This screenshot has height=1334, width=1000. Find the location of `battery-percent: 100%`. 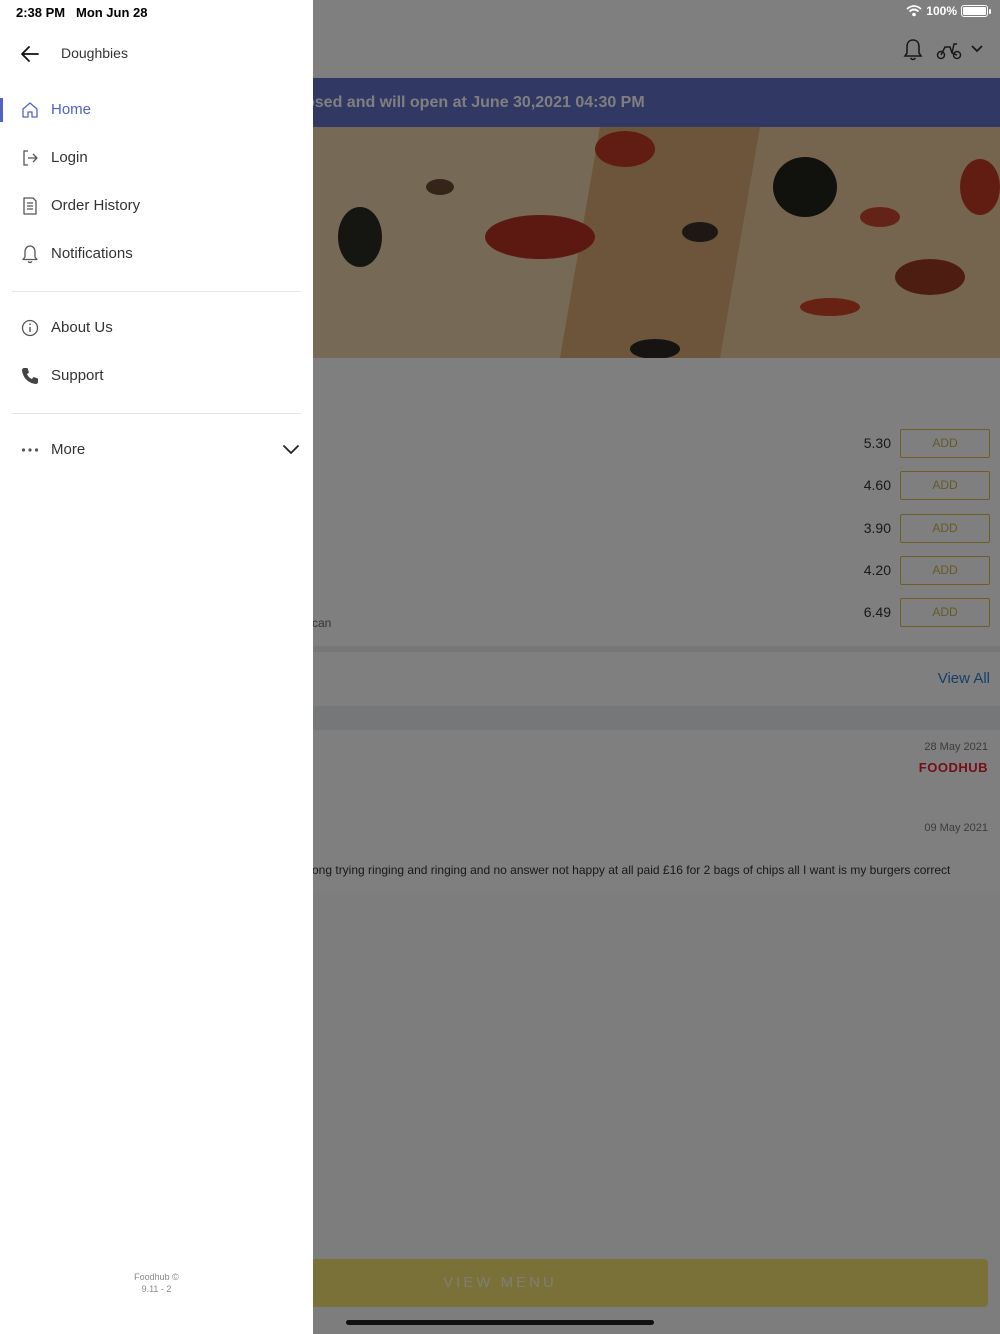

battery-percent: 100% is located at coordinates (941, 11).